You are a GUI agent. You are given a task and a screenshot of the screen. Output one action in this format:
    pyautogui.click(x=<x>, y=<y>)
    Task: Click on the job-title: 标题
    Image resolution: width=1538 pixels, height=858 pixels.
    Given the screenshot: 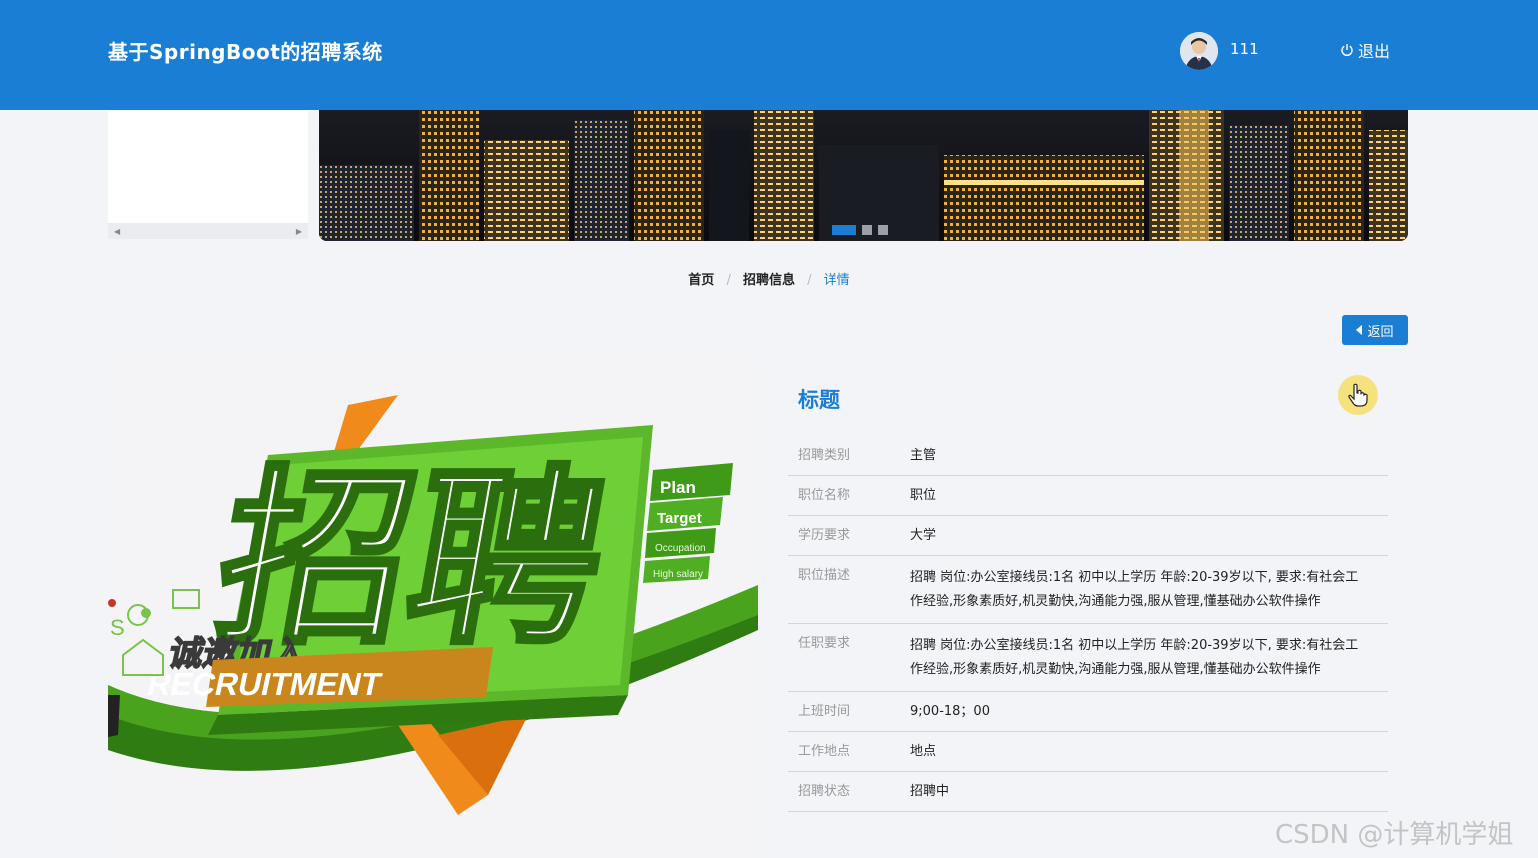 What is the action you would take?
    pyautogui.click(x=819, y=400)
    